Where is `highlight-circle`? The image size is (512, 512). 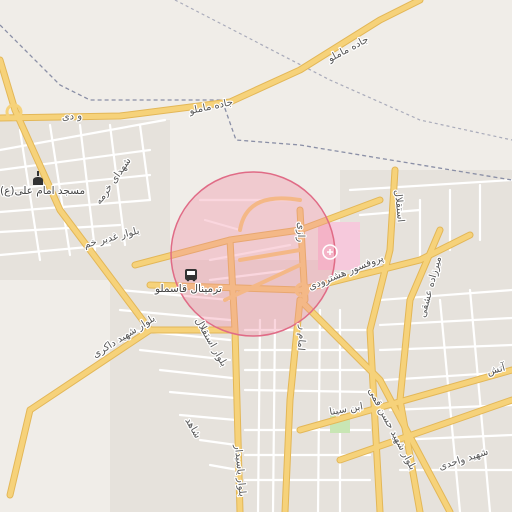 highlight-circle is located at coordinates (253, 254).